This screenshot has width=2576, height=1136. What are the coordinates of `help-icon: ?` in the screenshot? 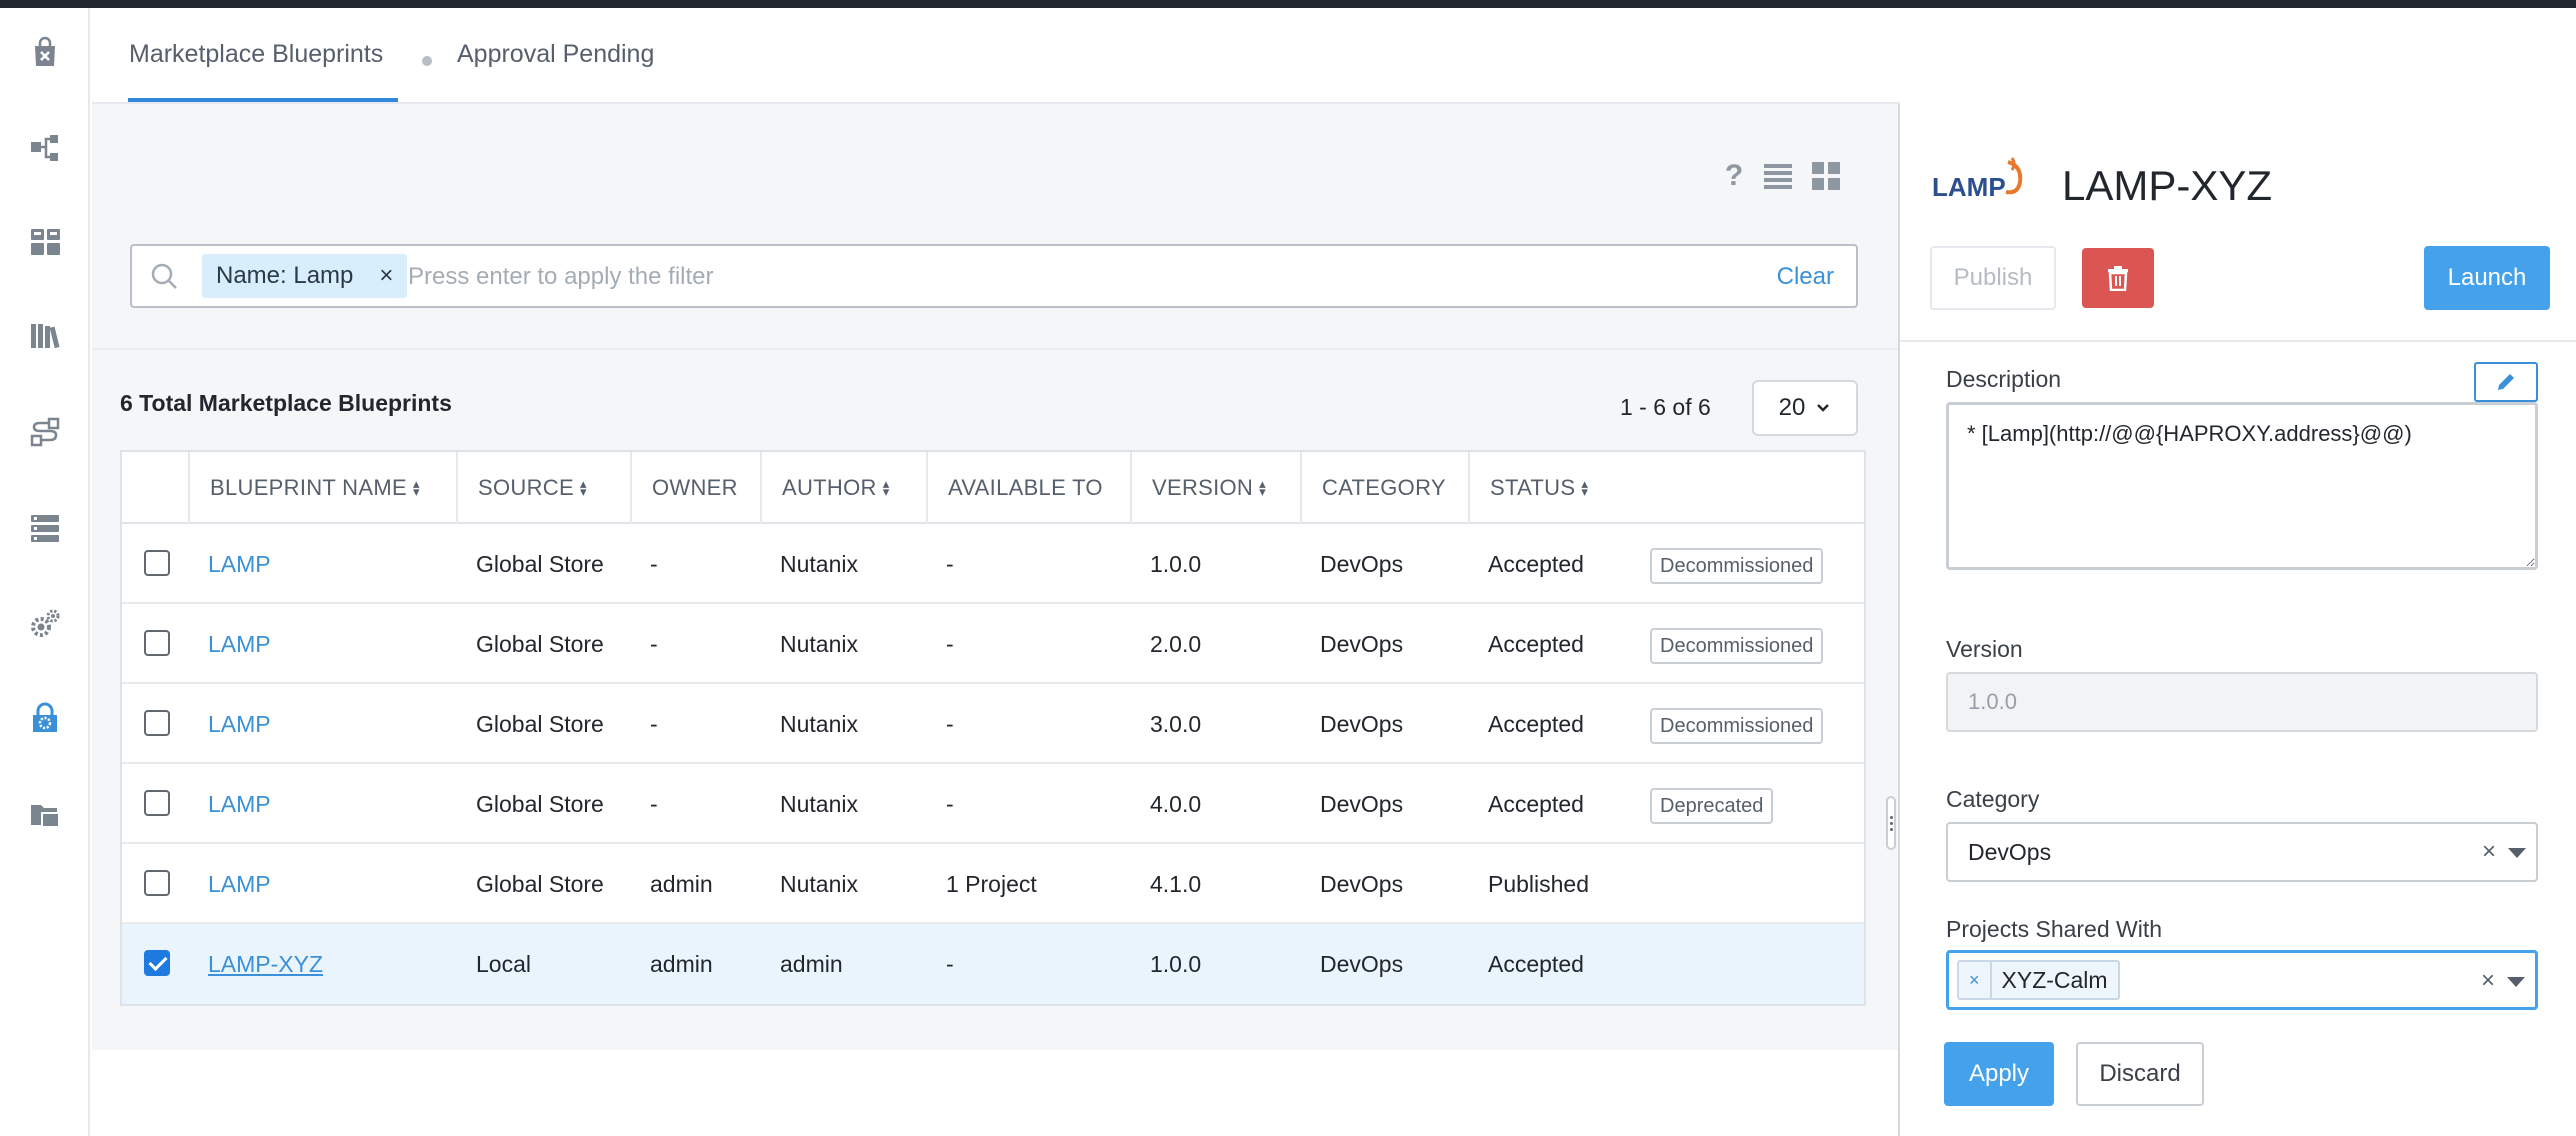 It's located at (1734, 175).